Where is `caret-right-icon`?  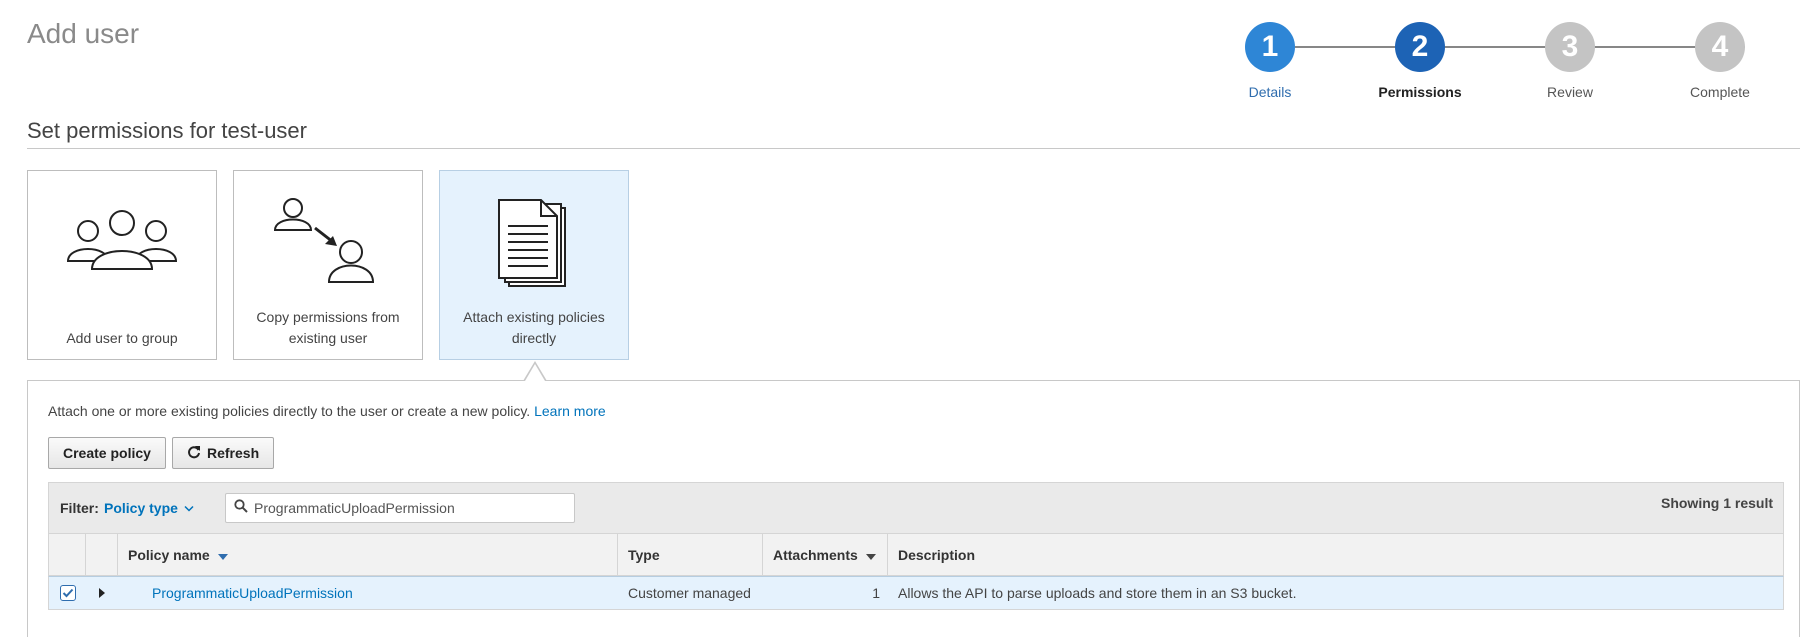
caret-right-icon is located at coordinates (102, 593).